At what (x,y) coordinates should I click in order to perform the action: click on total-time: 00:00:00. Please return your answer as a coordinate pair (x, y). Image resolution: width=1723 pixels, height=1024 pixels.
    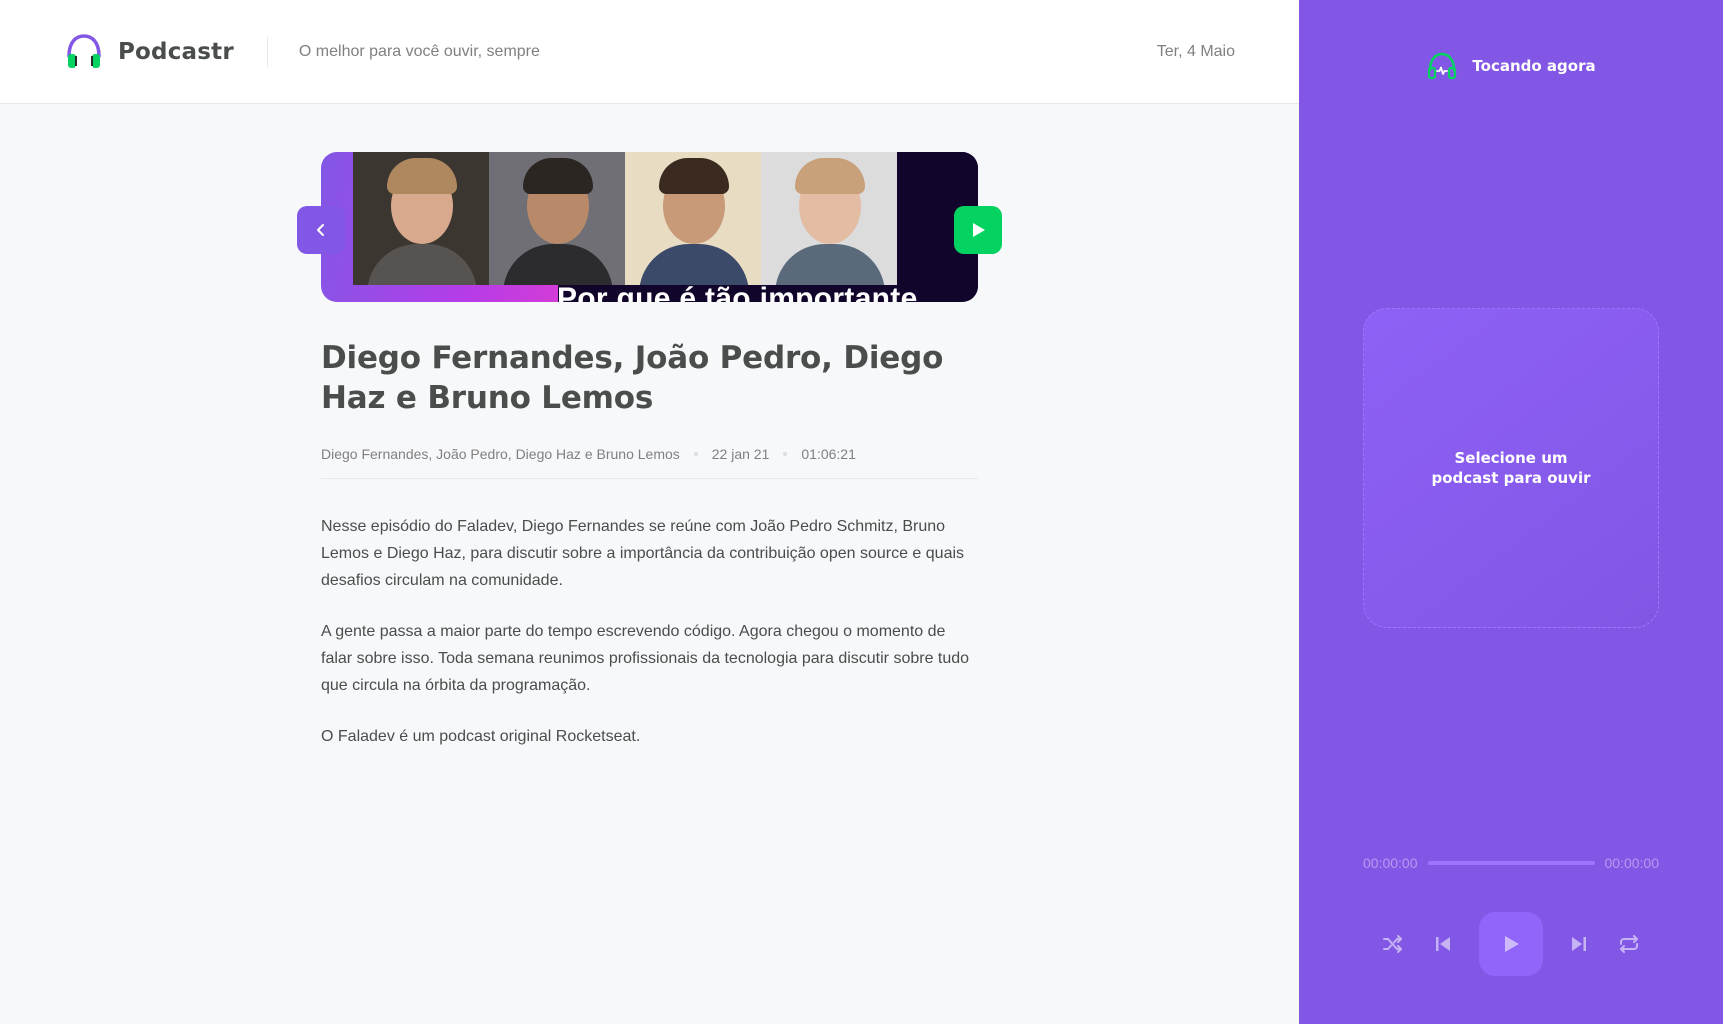
    Looking at the image, I should click on (1632, 863).